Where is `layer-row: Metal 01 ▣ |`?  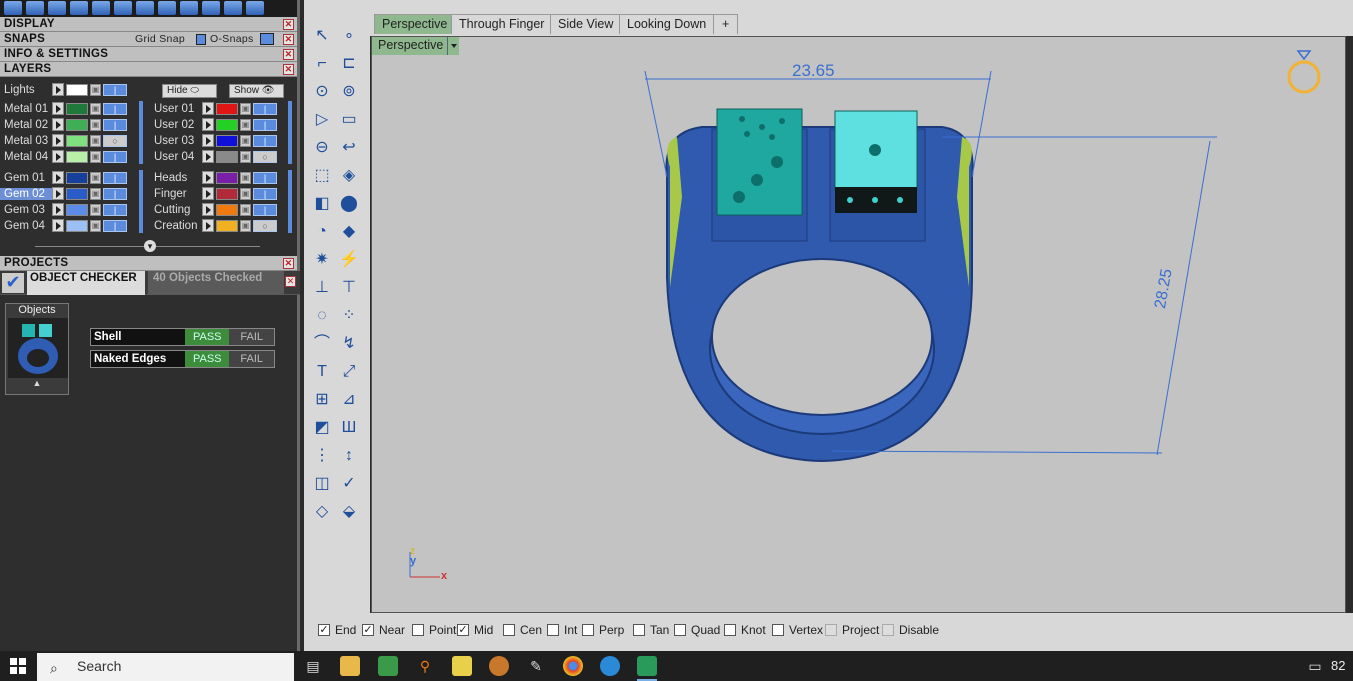 layer-row: Metal 01 ▣ | is located at coordinates (63, 108).